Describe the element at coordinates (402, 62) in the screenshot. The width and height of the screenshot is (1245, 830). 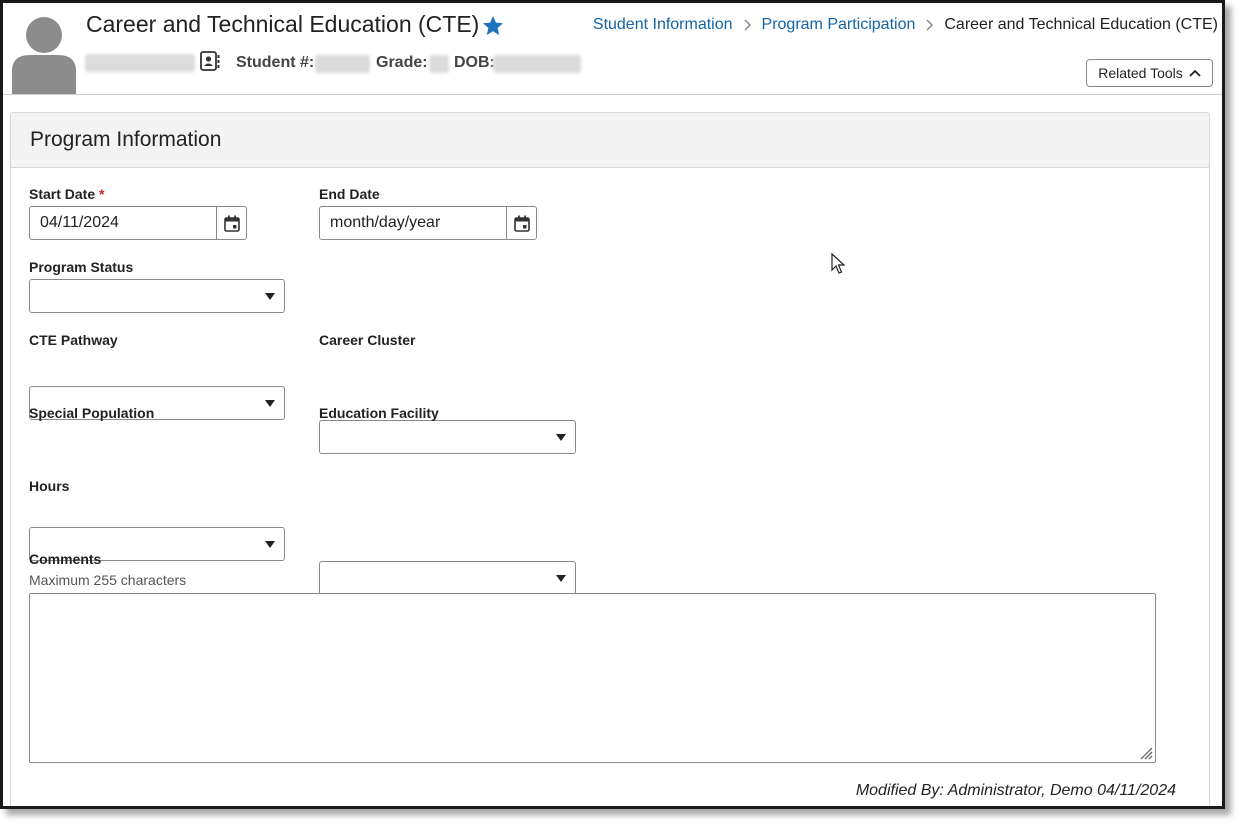
I see `grade-label: Grade:` at that location.